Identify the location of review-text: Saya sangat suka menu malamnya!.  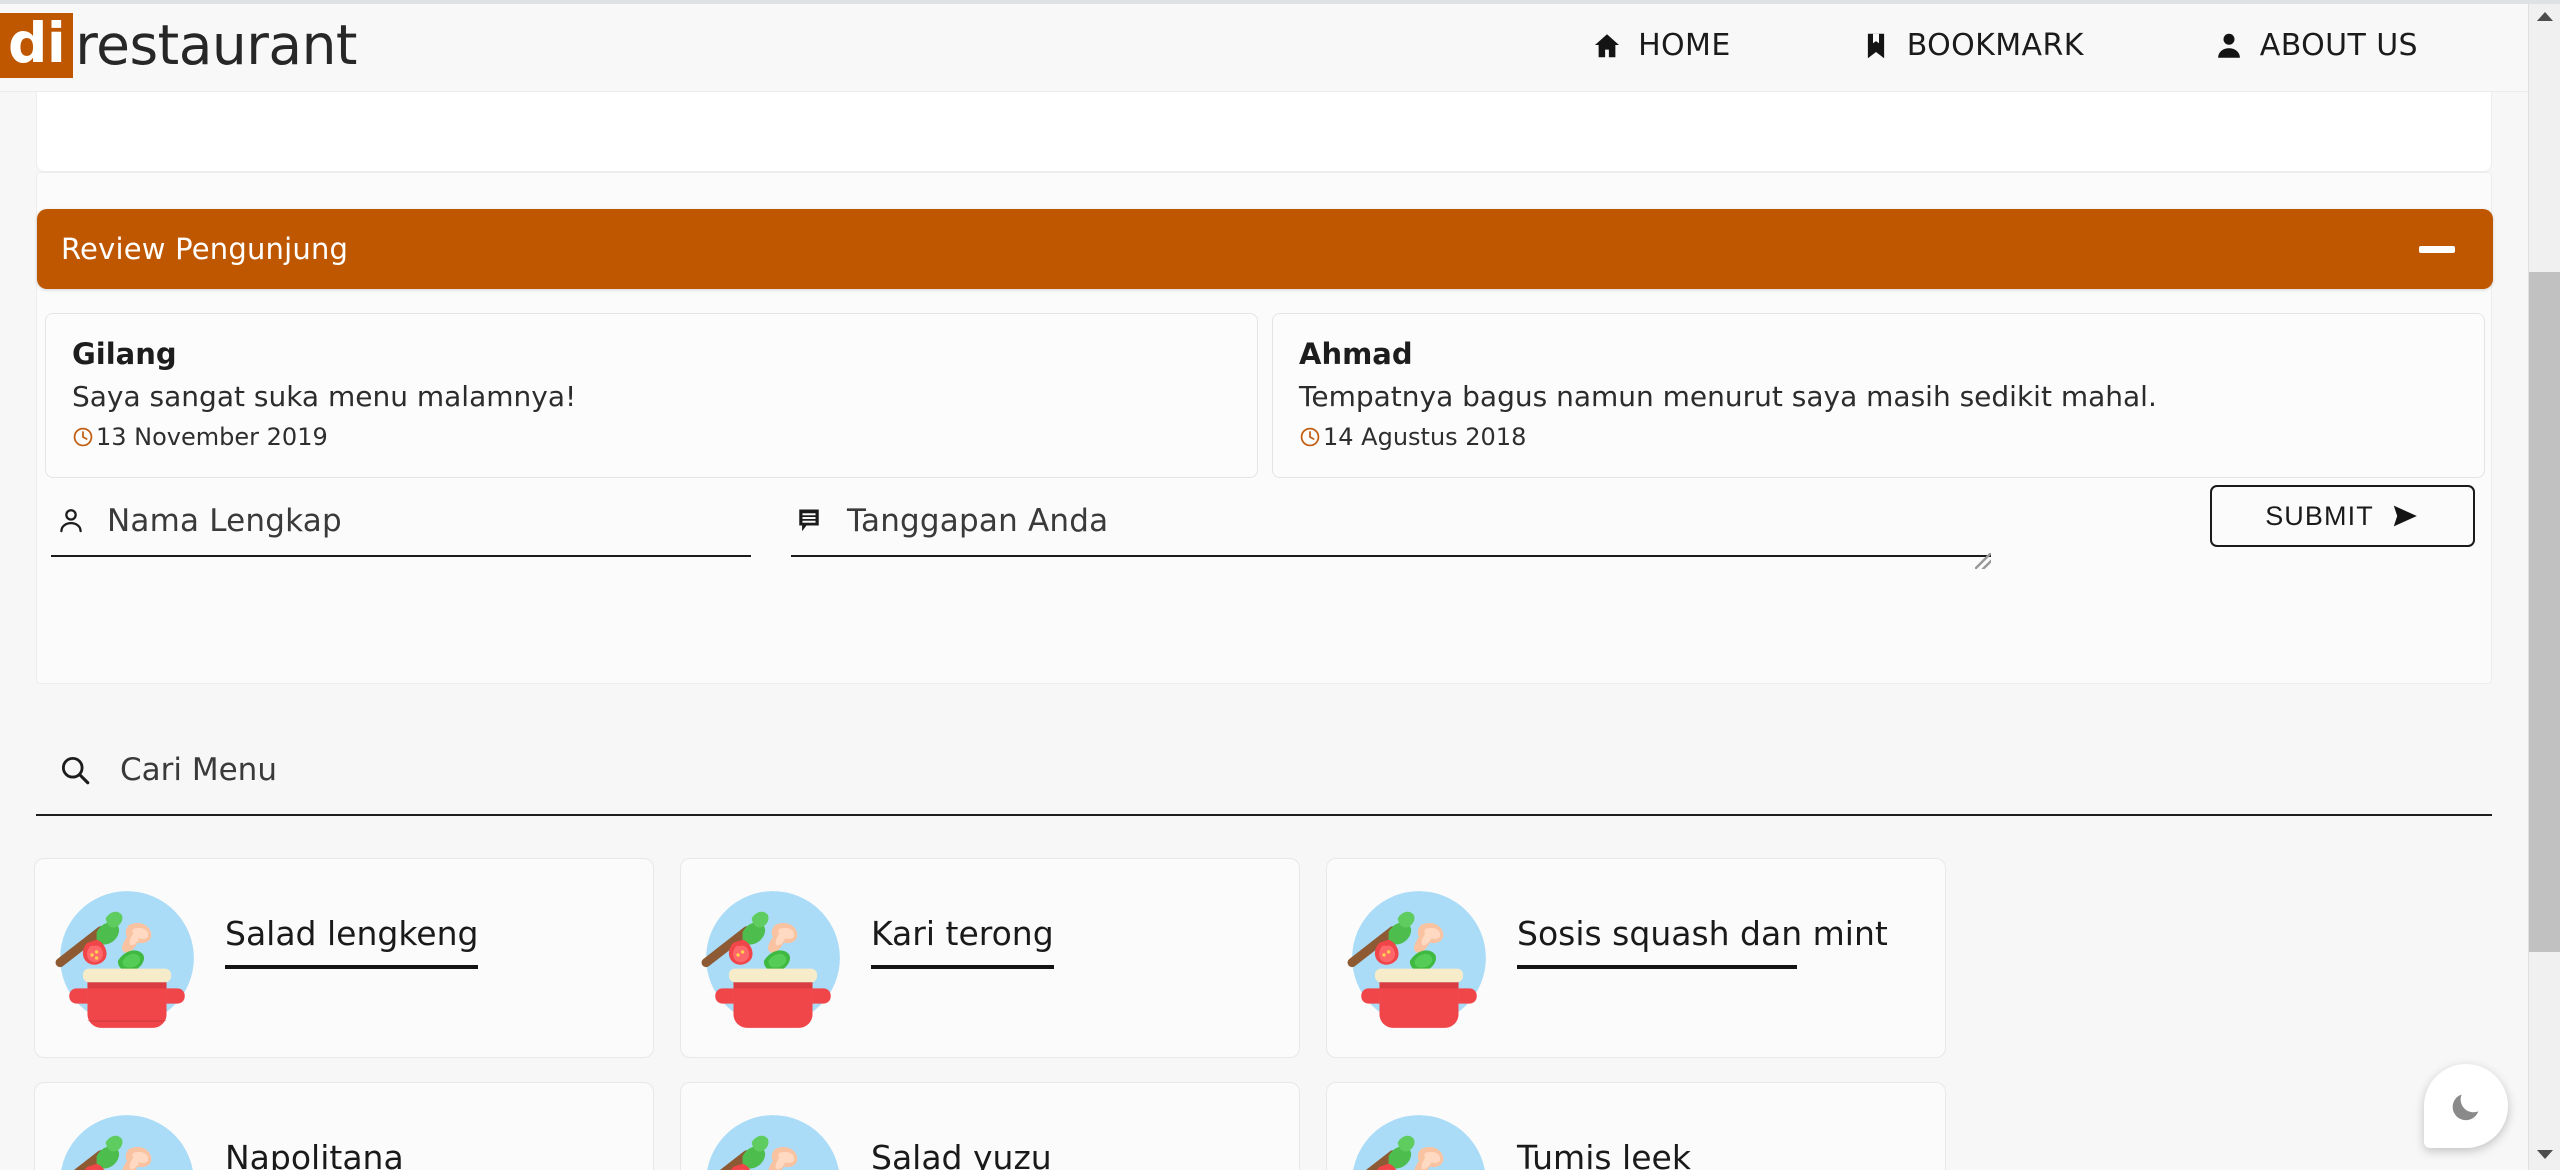
(324, 396).